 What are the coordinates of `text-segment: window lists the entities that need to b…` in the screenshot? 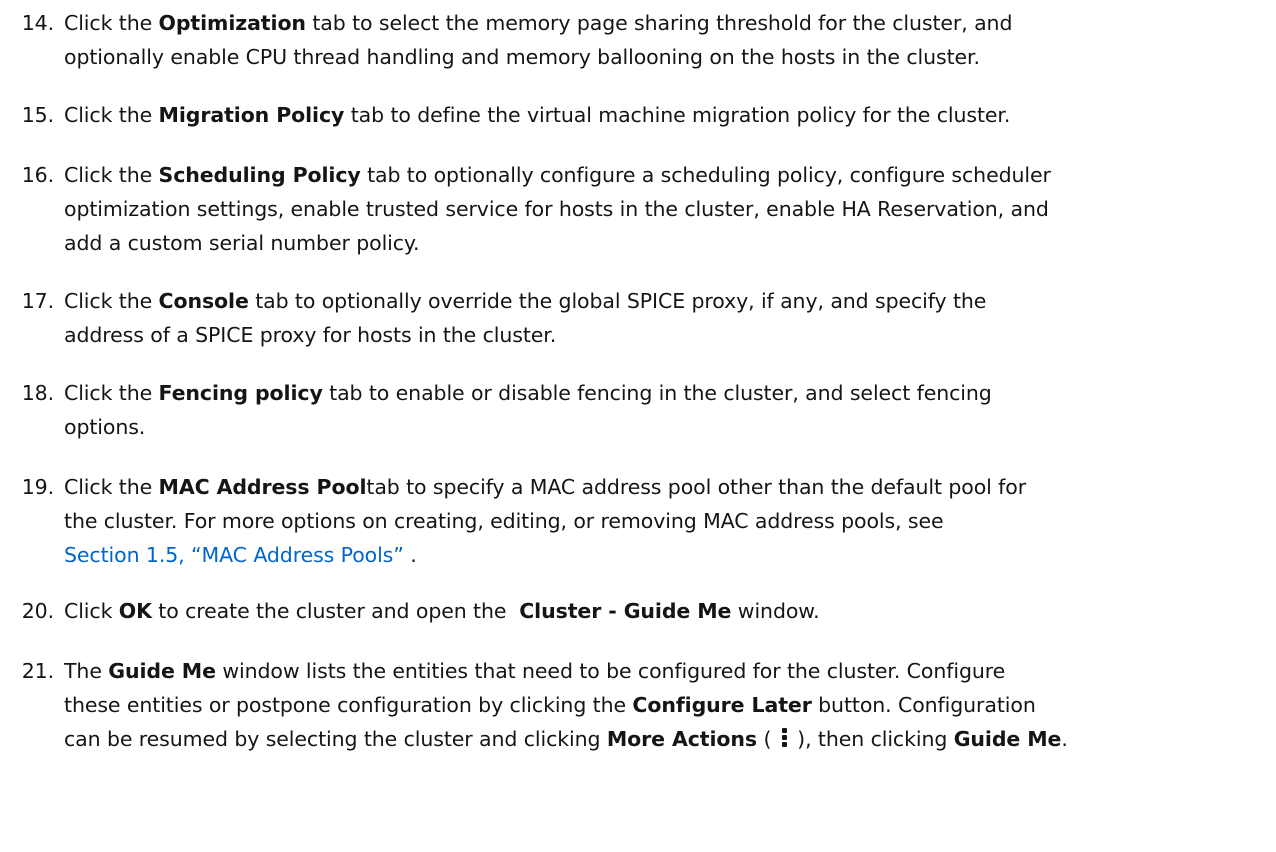 It's located at (610, 671).